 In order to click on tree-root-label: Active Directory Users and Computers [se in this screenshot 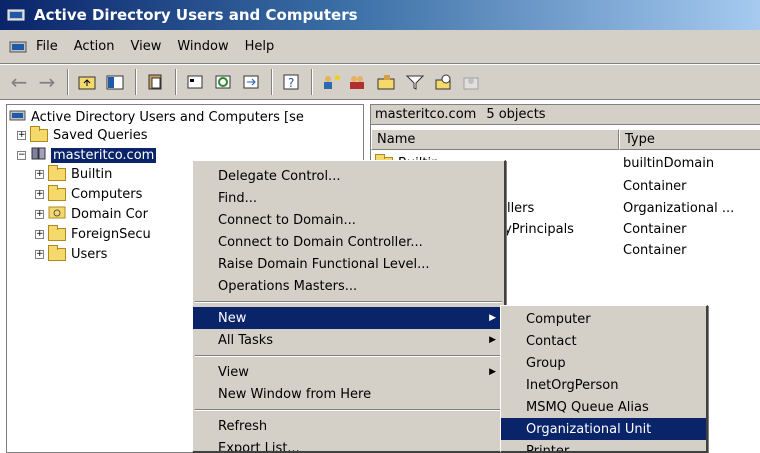, I will do `click(167, 117)`.